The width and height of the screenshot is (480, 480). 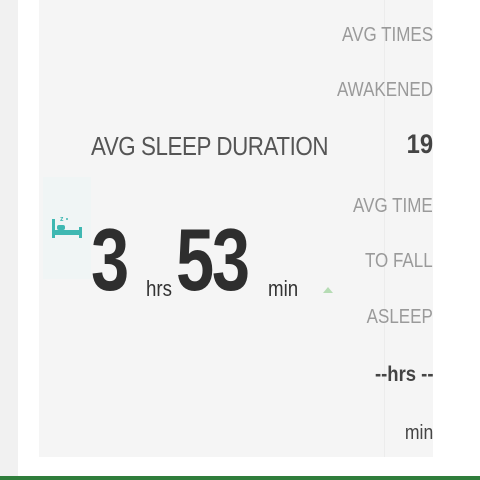 I want to click on sleep-hours-value: 3, so click(x=110, y=259).